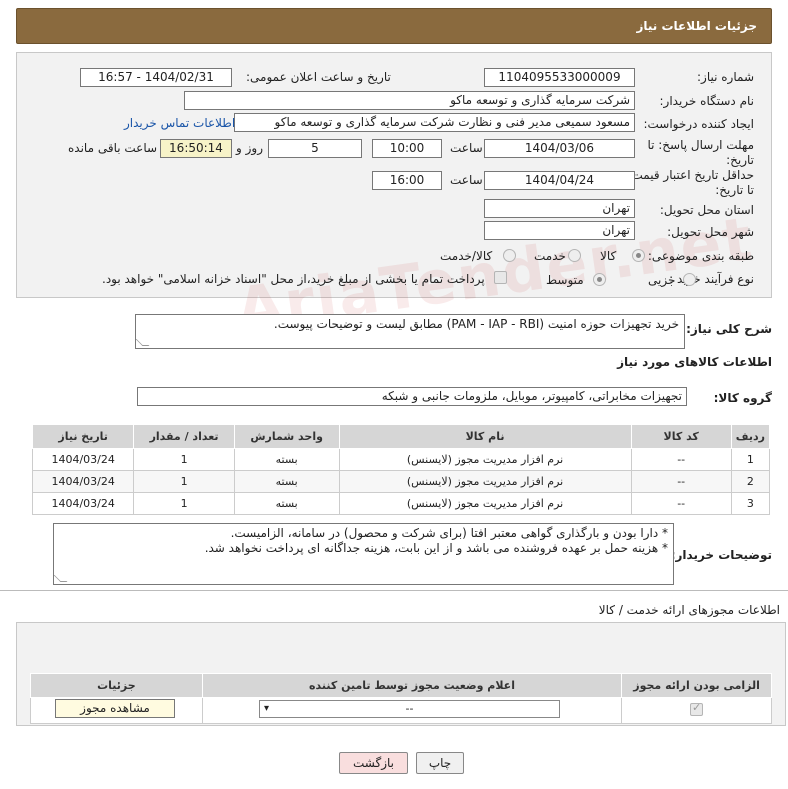 The height and width of the screenshot is (789, 788). What do you see at coordinates (466, 256) in the screenshot?
I see `category-both-label: کالا/خدمت` at bounding box center [466, 256].